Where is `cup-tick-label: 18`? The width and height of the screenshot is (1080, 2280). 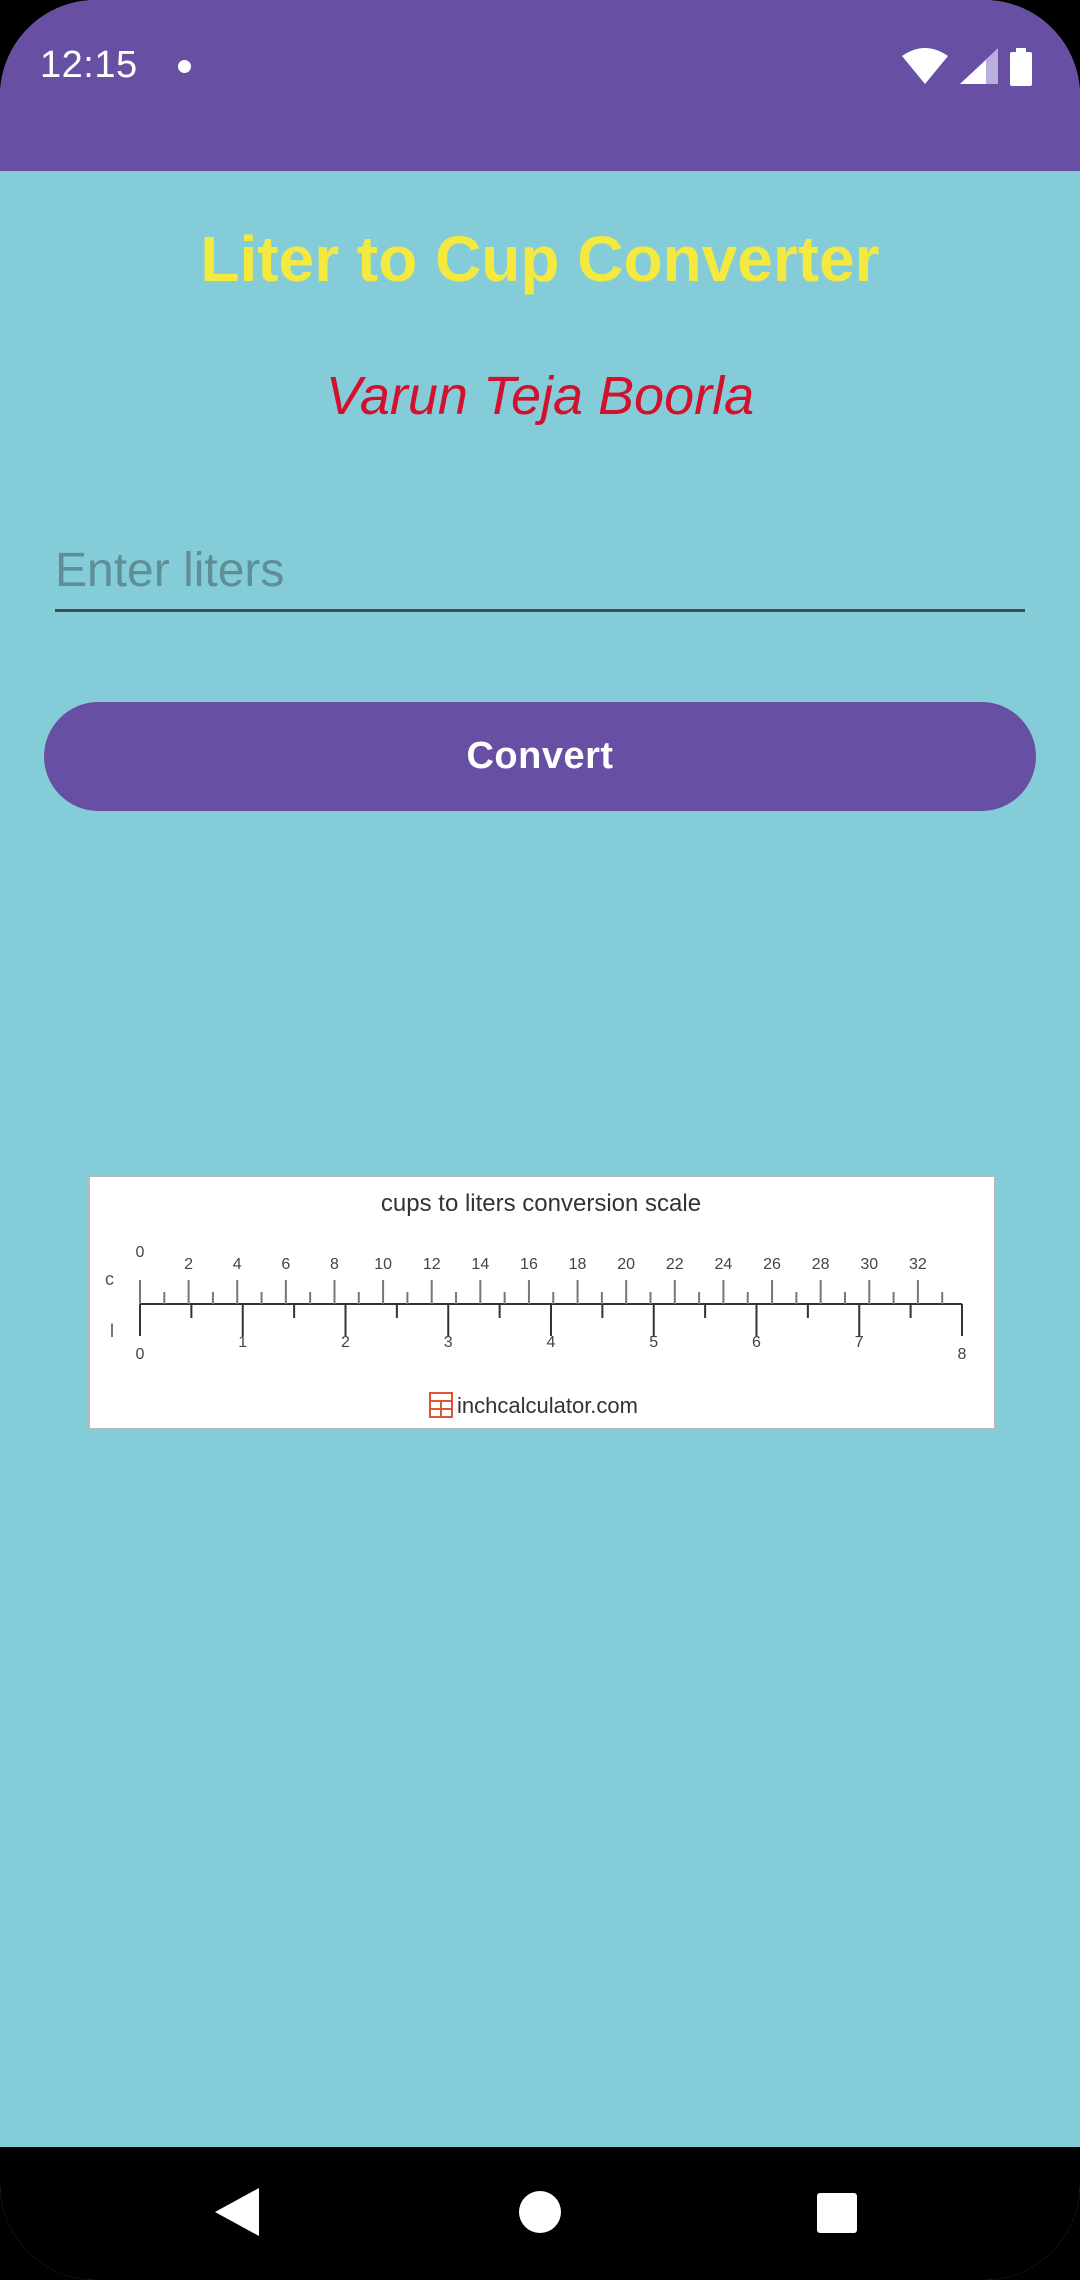 cup-tick-label: 18 is located at coordinates (578, 1264).